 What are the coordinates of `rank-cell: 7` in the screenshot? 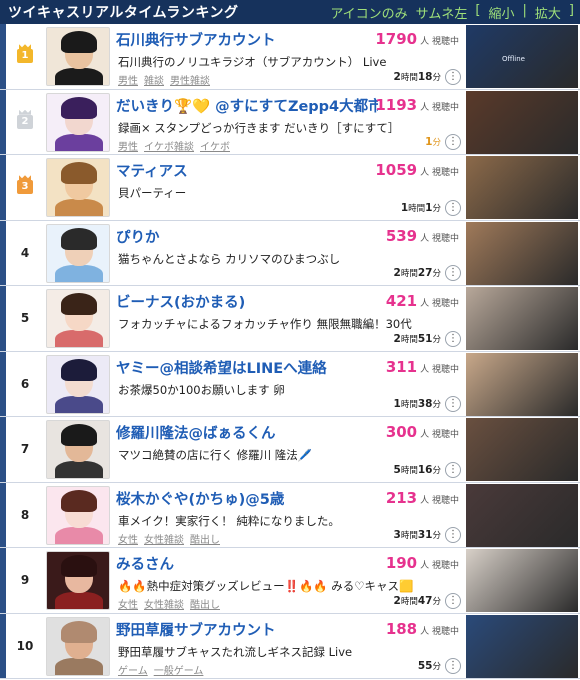 It's located at (25, 449).